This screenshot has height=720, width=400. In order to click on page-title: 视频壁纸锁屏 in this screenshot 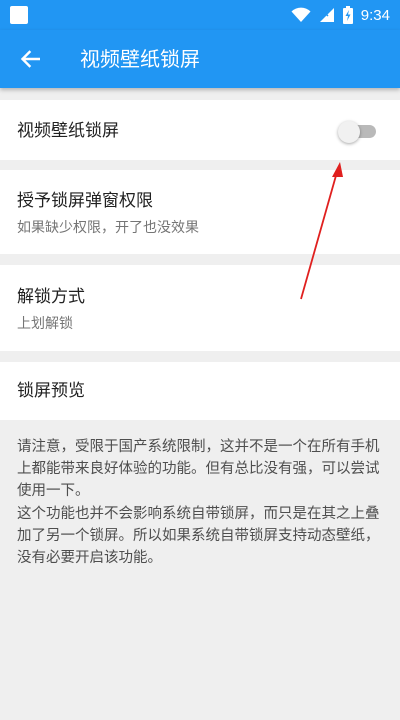, I will do `click(140, 59)`.